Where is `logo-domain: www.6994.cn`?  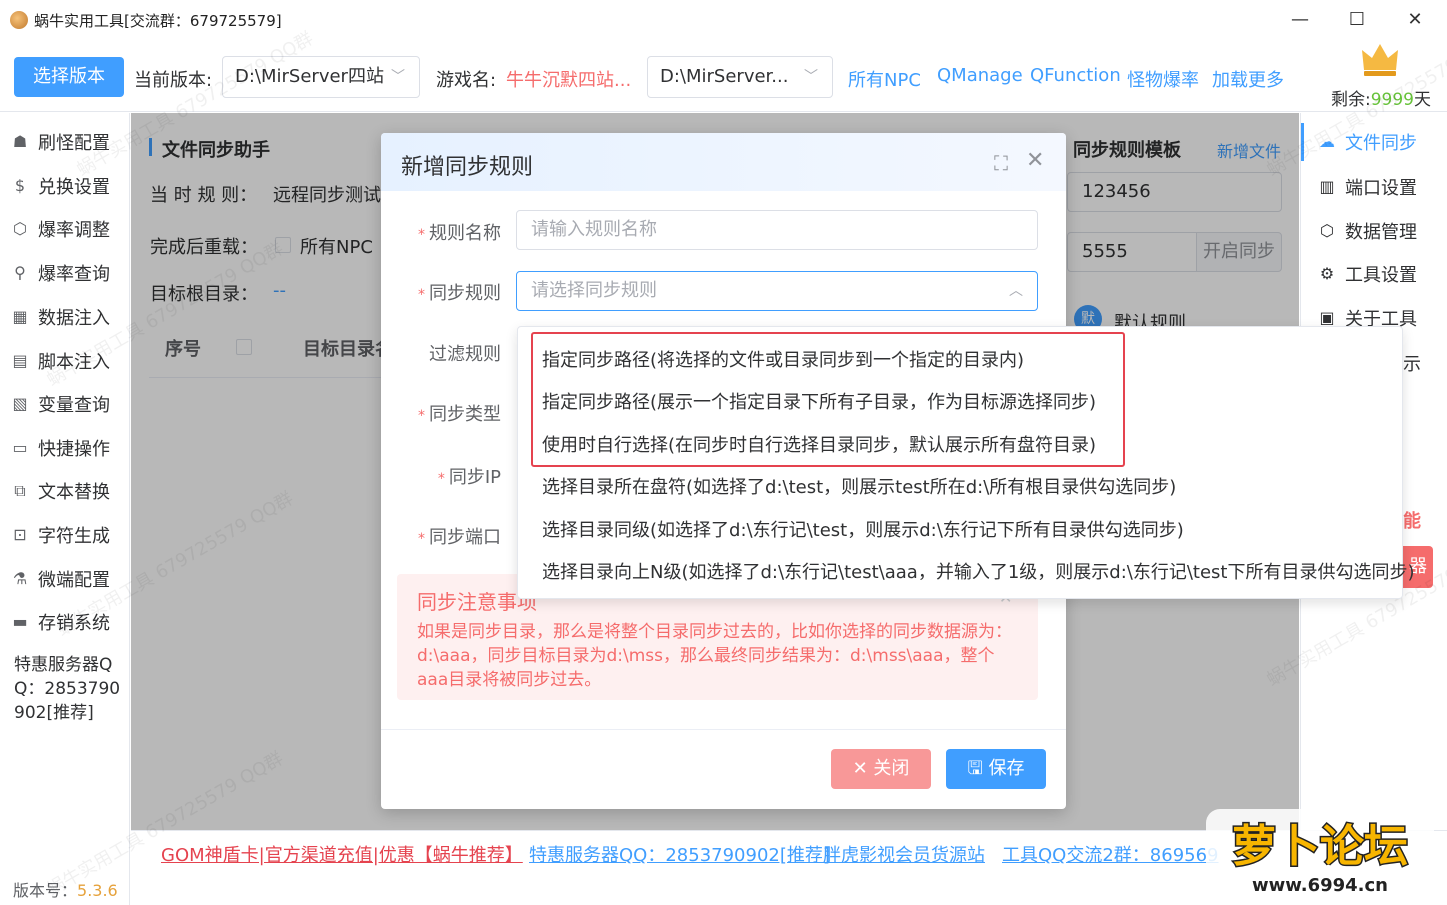 logo-domain: www.6994.cn is located at coordinates (1320, 885).